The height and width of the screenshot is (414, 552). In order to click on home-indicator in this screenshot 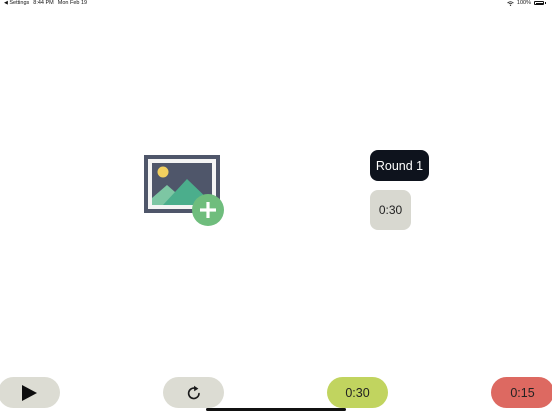, I will do `click(276, 409)`.